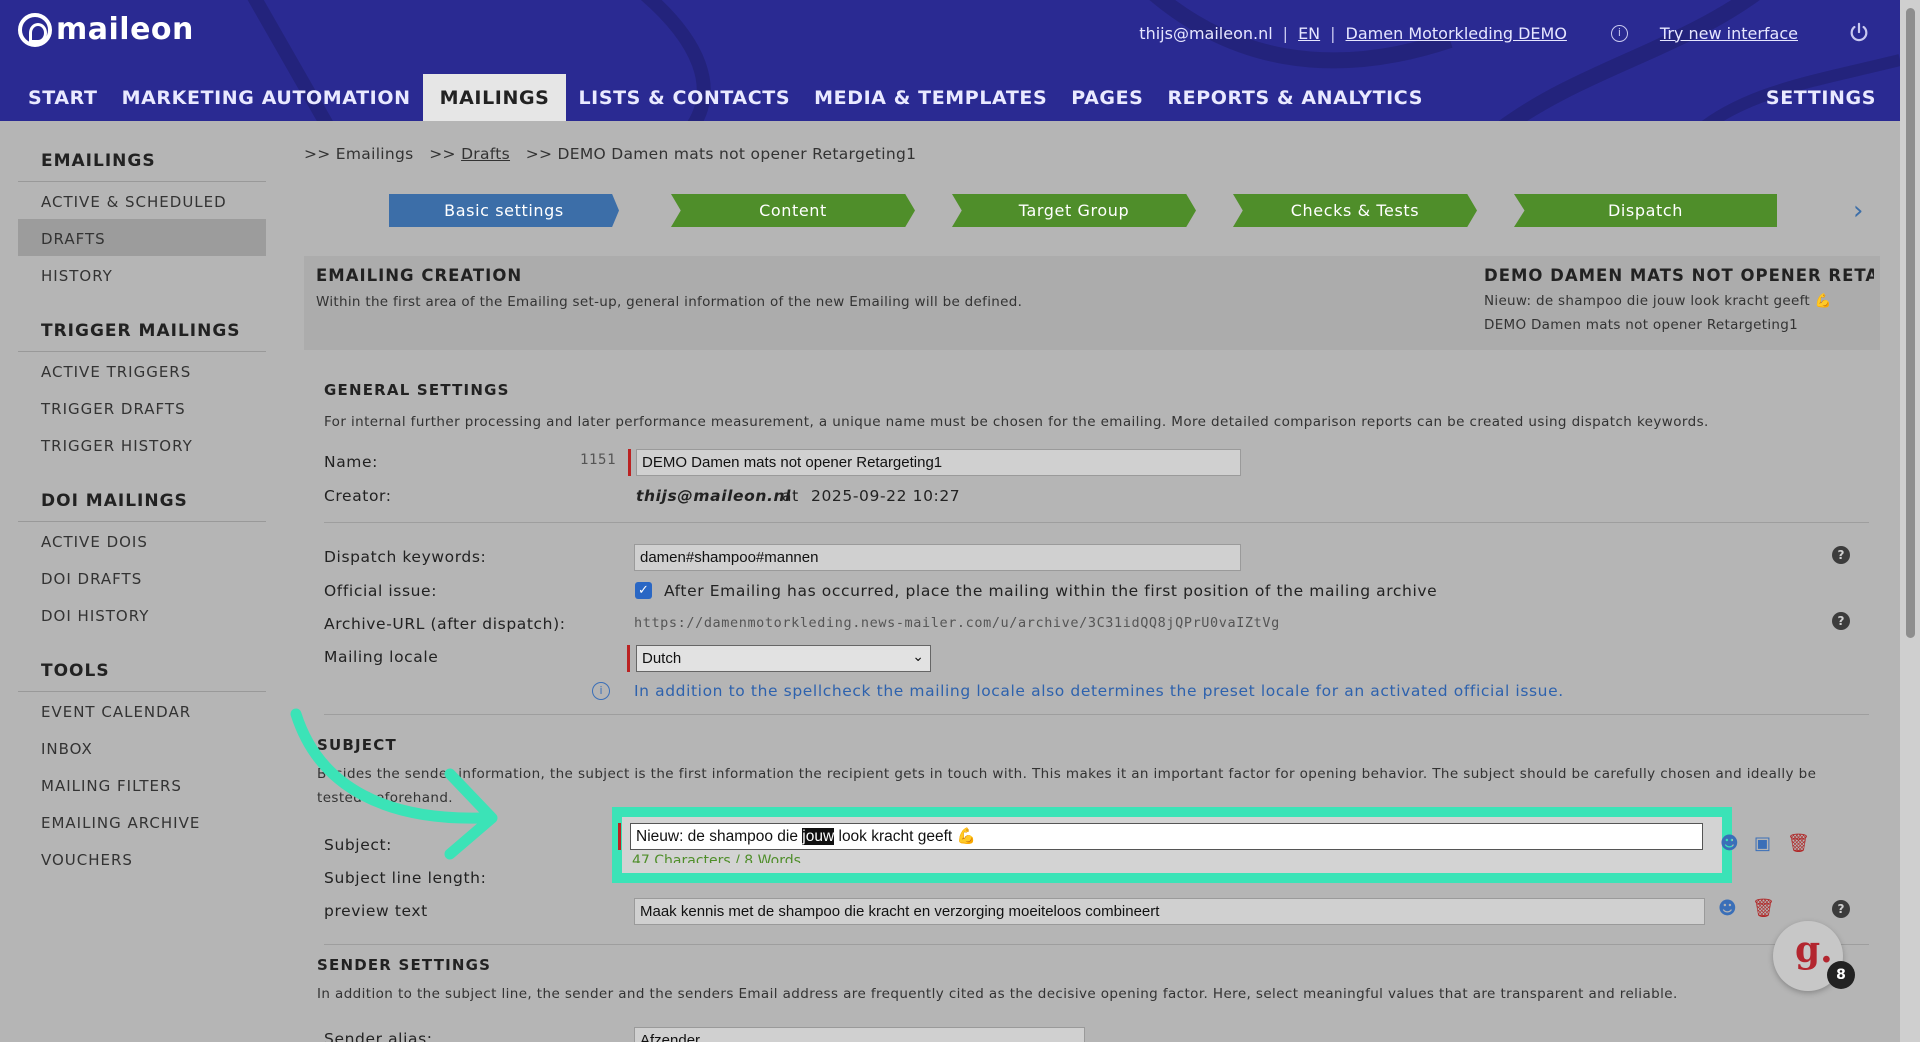 The width and height of the screenshot is (1920, 1042). Describe the element at coordinates (142, 444) in the screenshot. I see `sidebar-item-trigger-history: TRIGGER HISTORY` at that location.